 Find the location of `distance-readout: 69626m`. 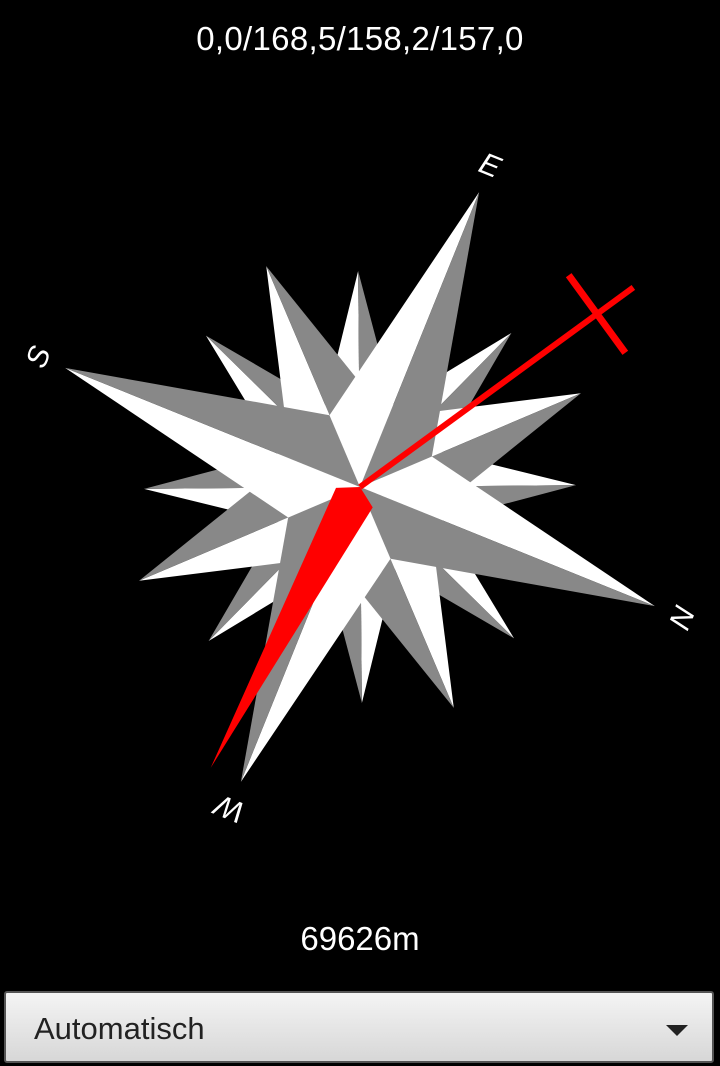

distance-readout: 69626m is located at coordinates (360, 938).